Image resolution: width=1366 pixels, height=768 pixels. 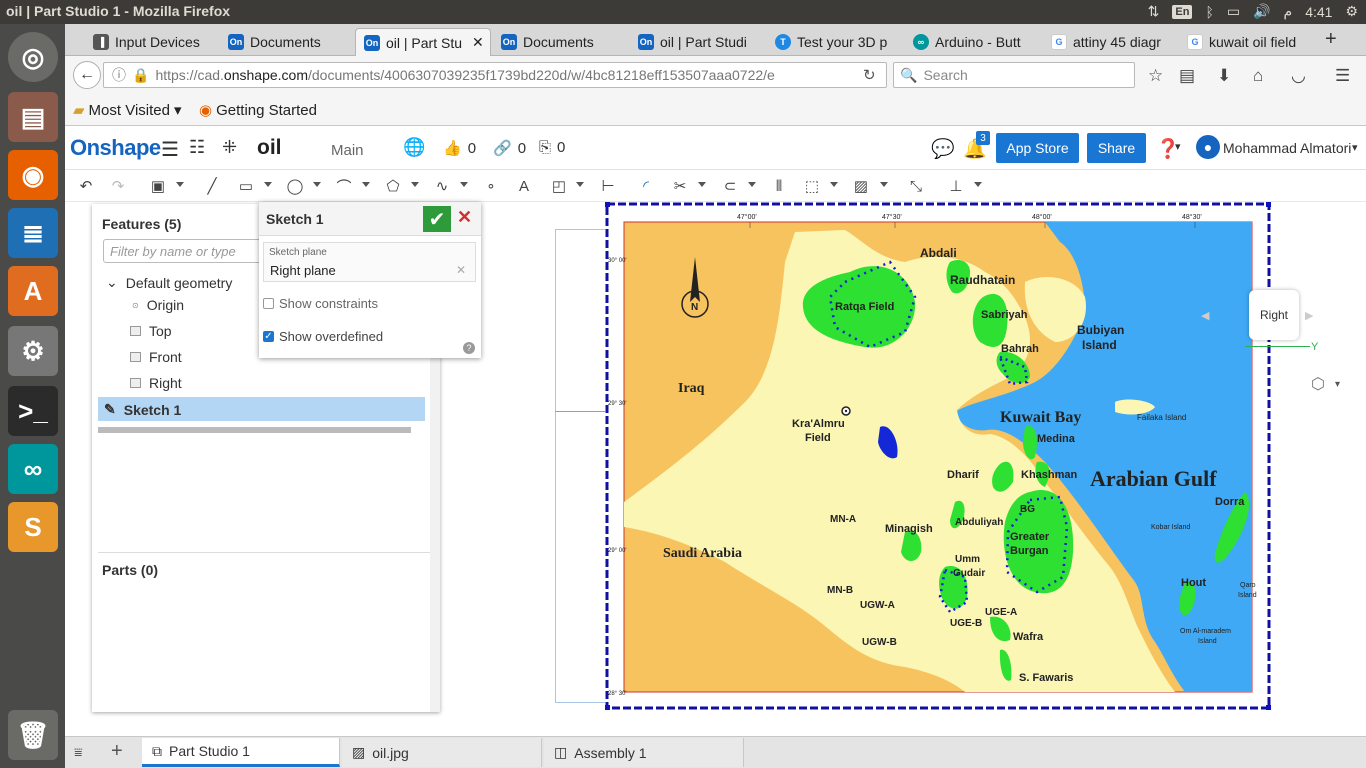 I want to click on text-tool-icon: A, so click(x=524, y=186).